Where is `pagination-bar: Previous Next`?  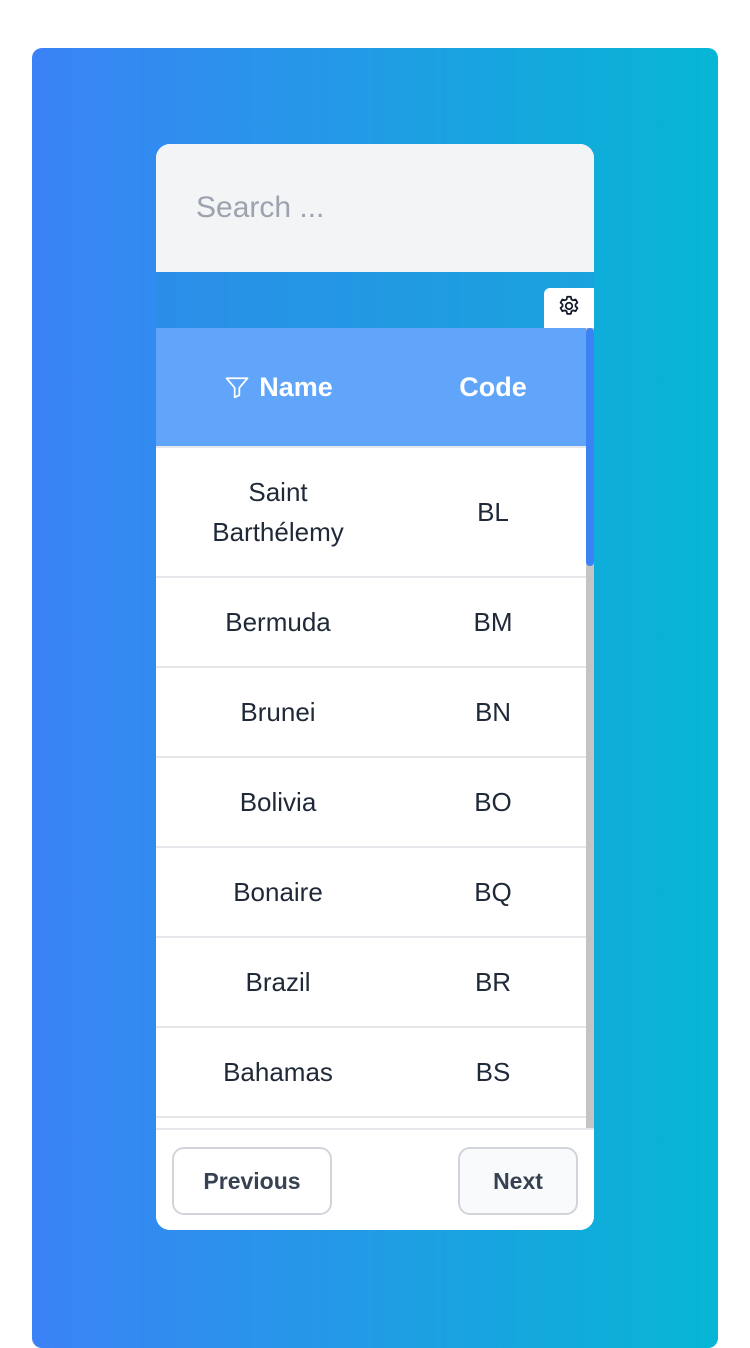 pagination-bar: Previous Next is located at coordinates (375, 1179).